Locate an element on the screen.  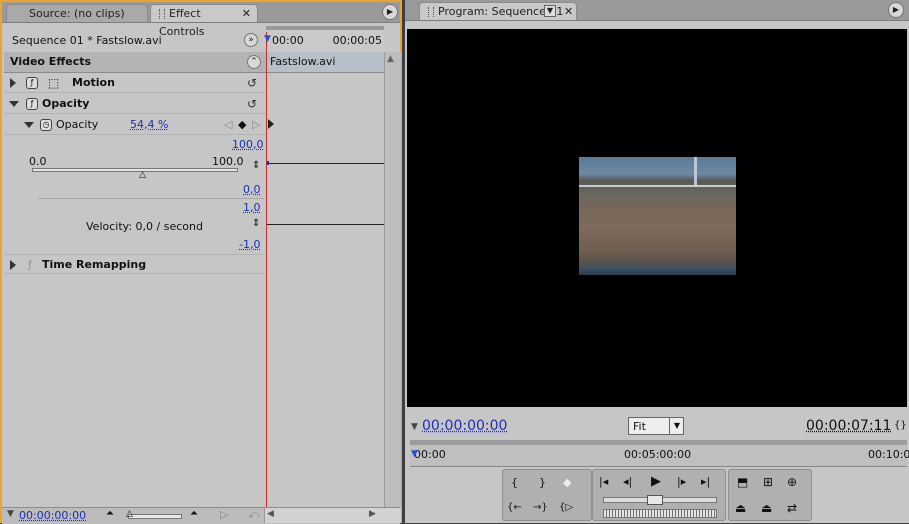
go-to-out-point-icon: →} is located at coordinates (540, 507).